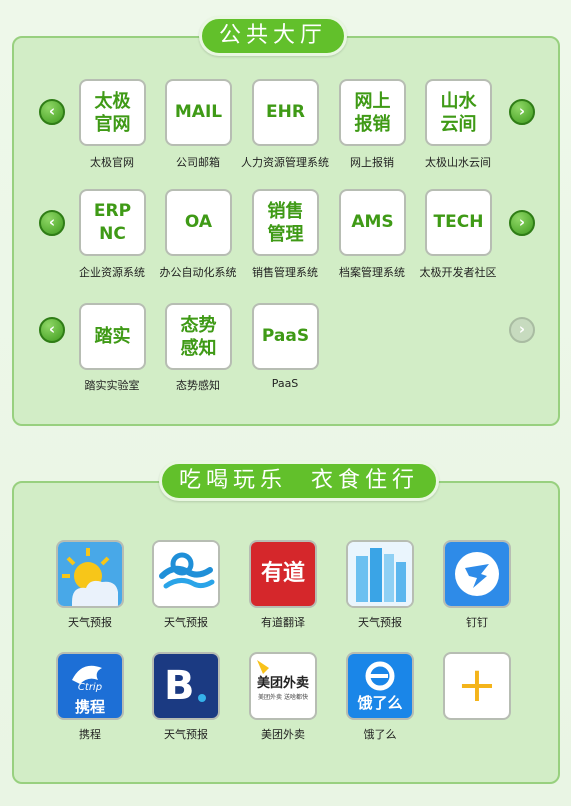  I want to click on meituan-icon-text: 美团外卖, so click(282, 683).